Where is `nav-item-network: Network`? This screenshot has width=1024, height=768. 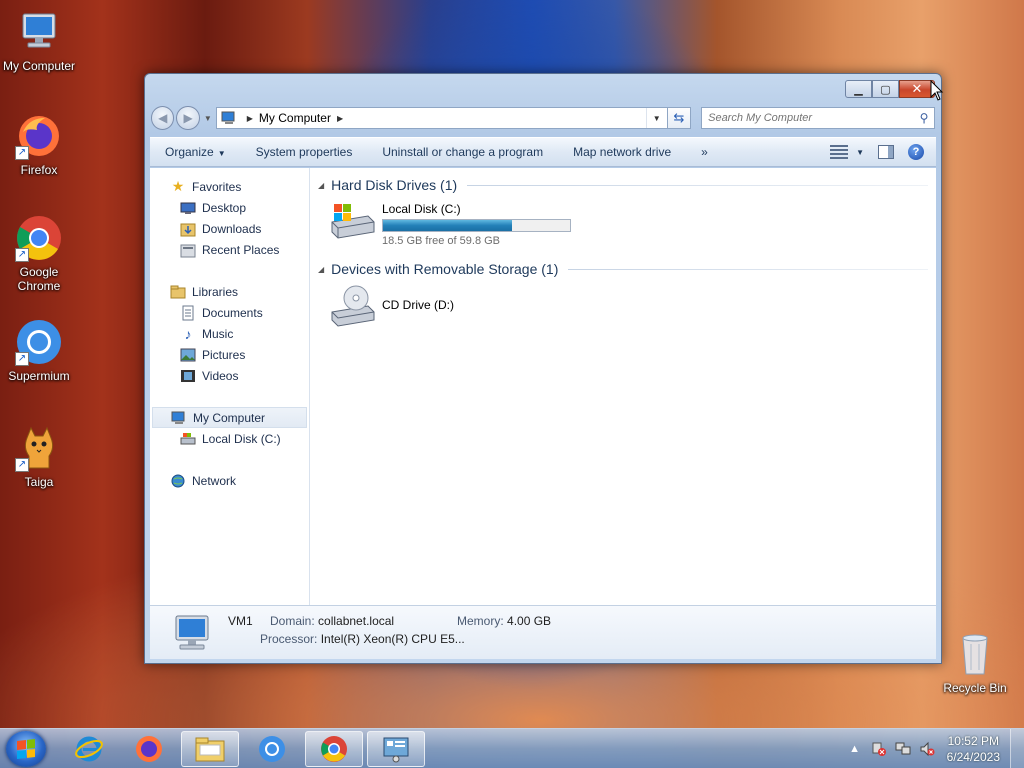
nav-item-network: Network is located at coordinates (229, 480).